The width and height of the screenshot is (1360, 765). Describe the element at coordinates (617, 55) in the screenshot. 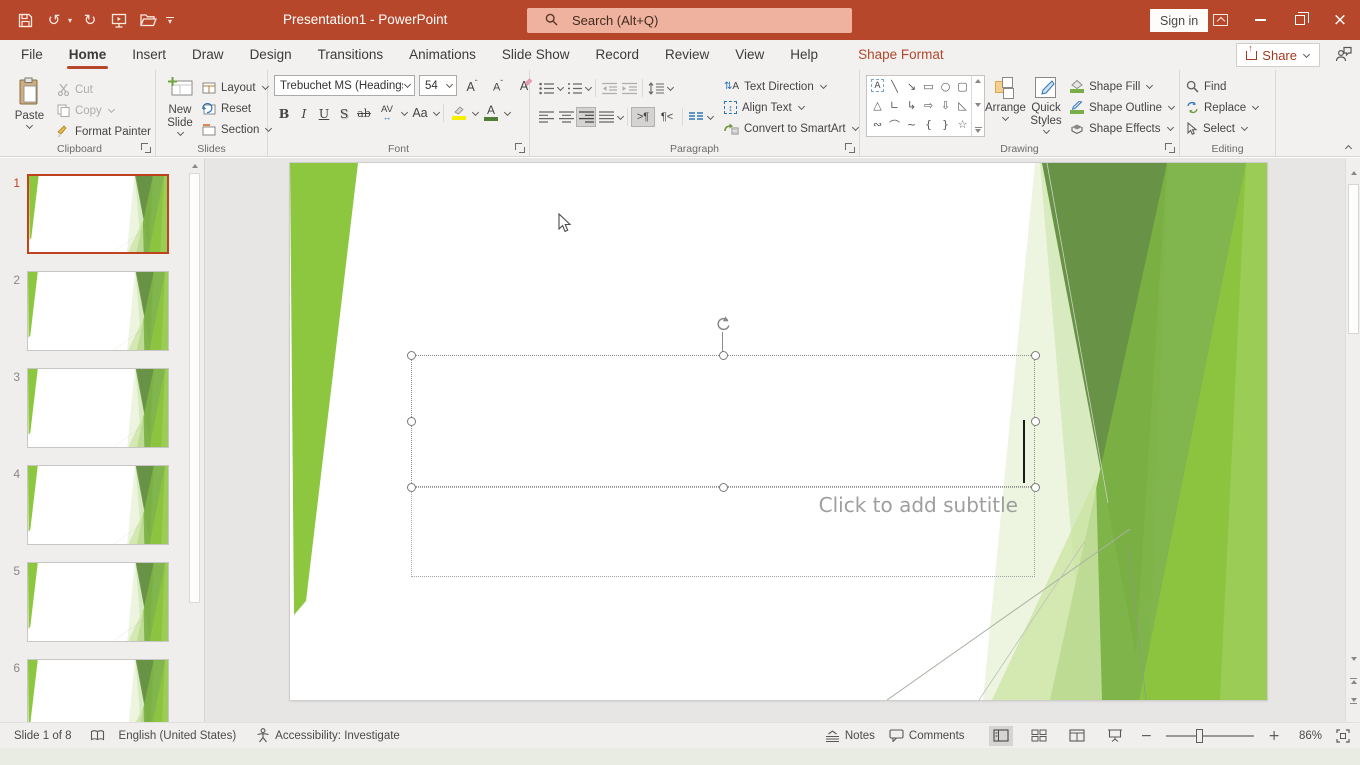

I see `tab-record: Record` at that location.